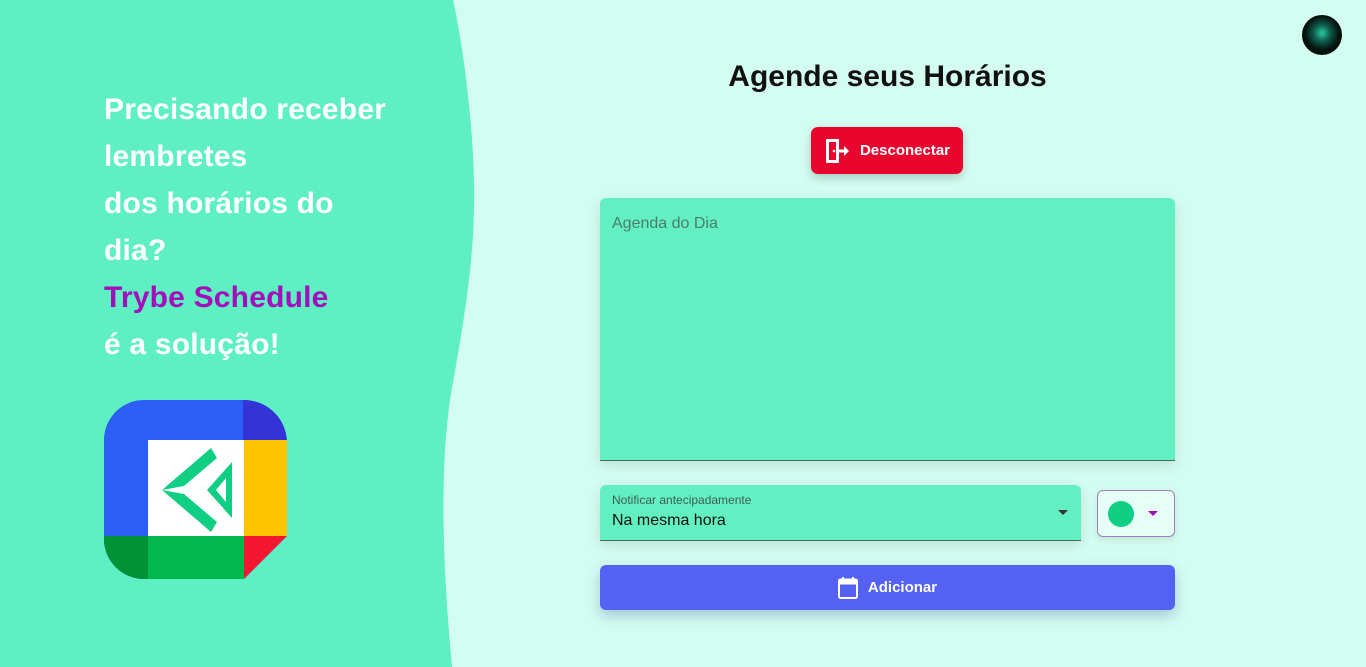 The image size is (1366, 667). Describe the element at coordinates (837, 151) in the screenshot. I see `exit-door-icon` at that location.